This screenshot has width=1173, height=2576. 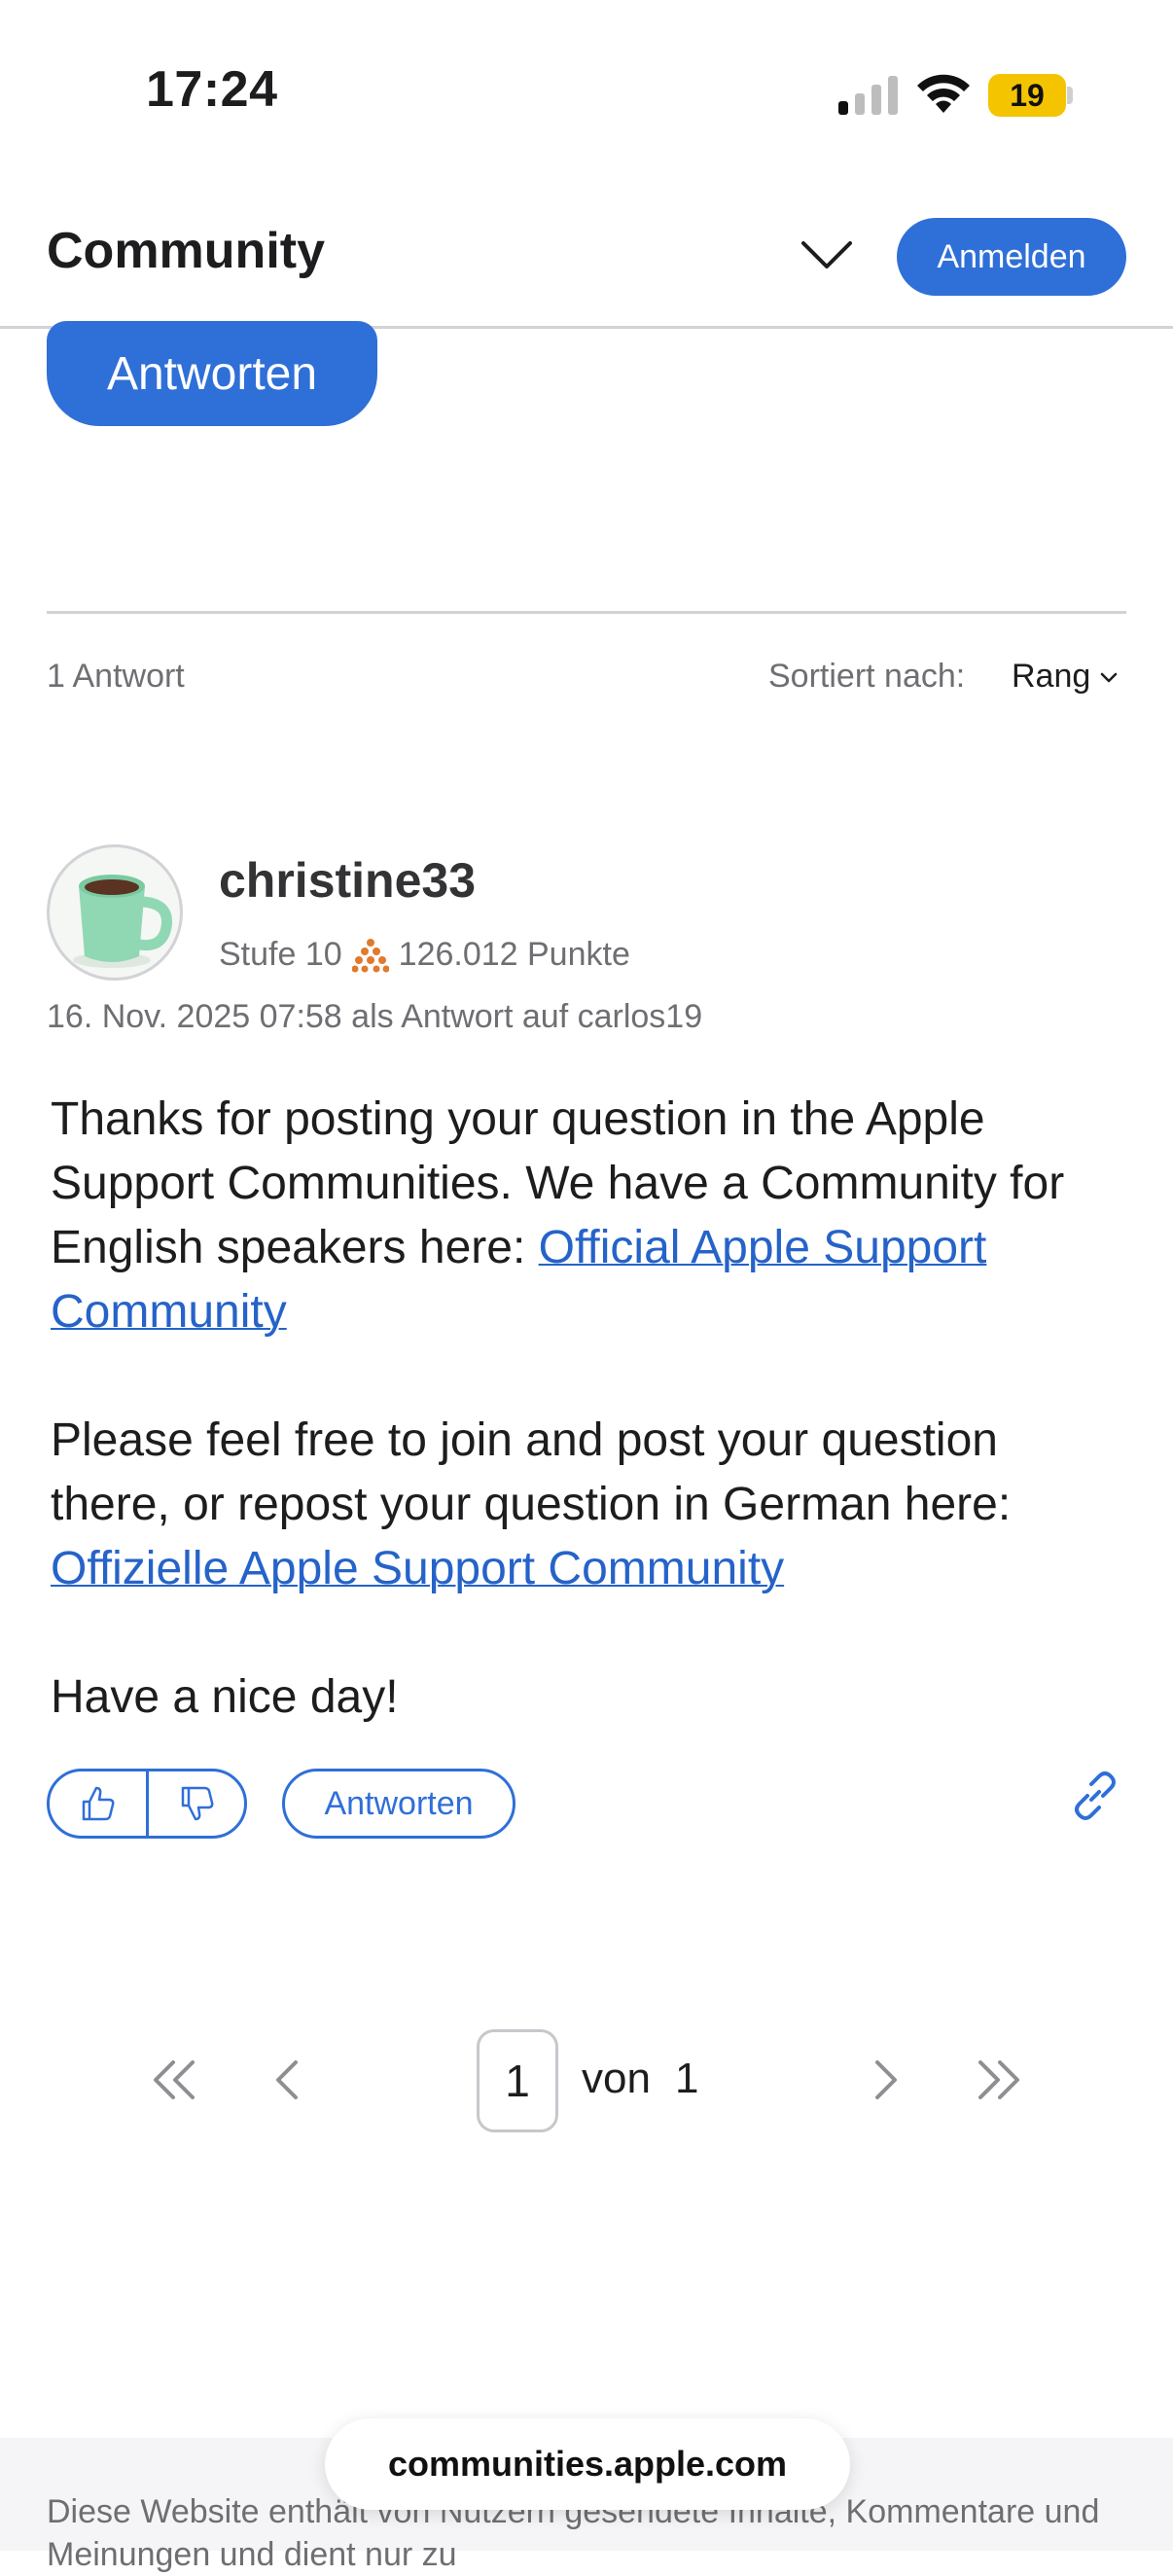 What do you see at coordinates (116, 676) in the screenshot?
I see `answer-count: 1 Antwort` at bounding box center [116, 676].